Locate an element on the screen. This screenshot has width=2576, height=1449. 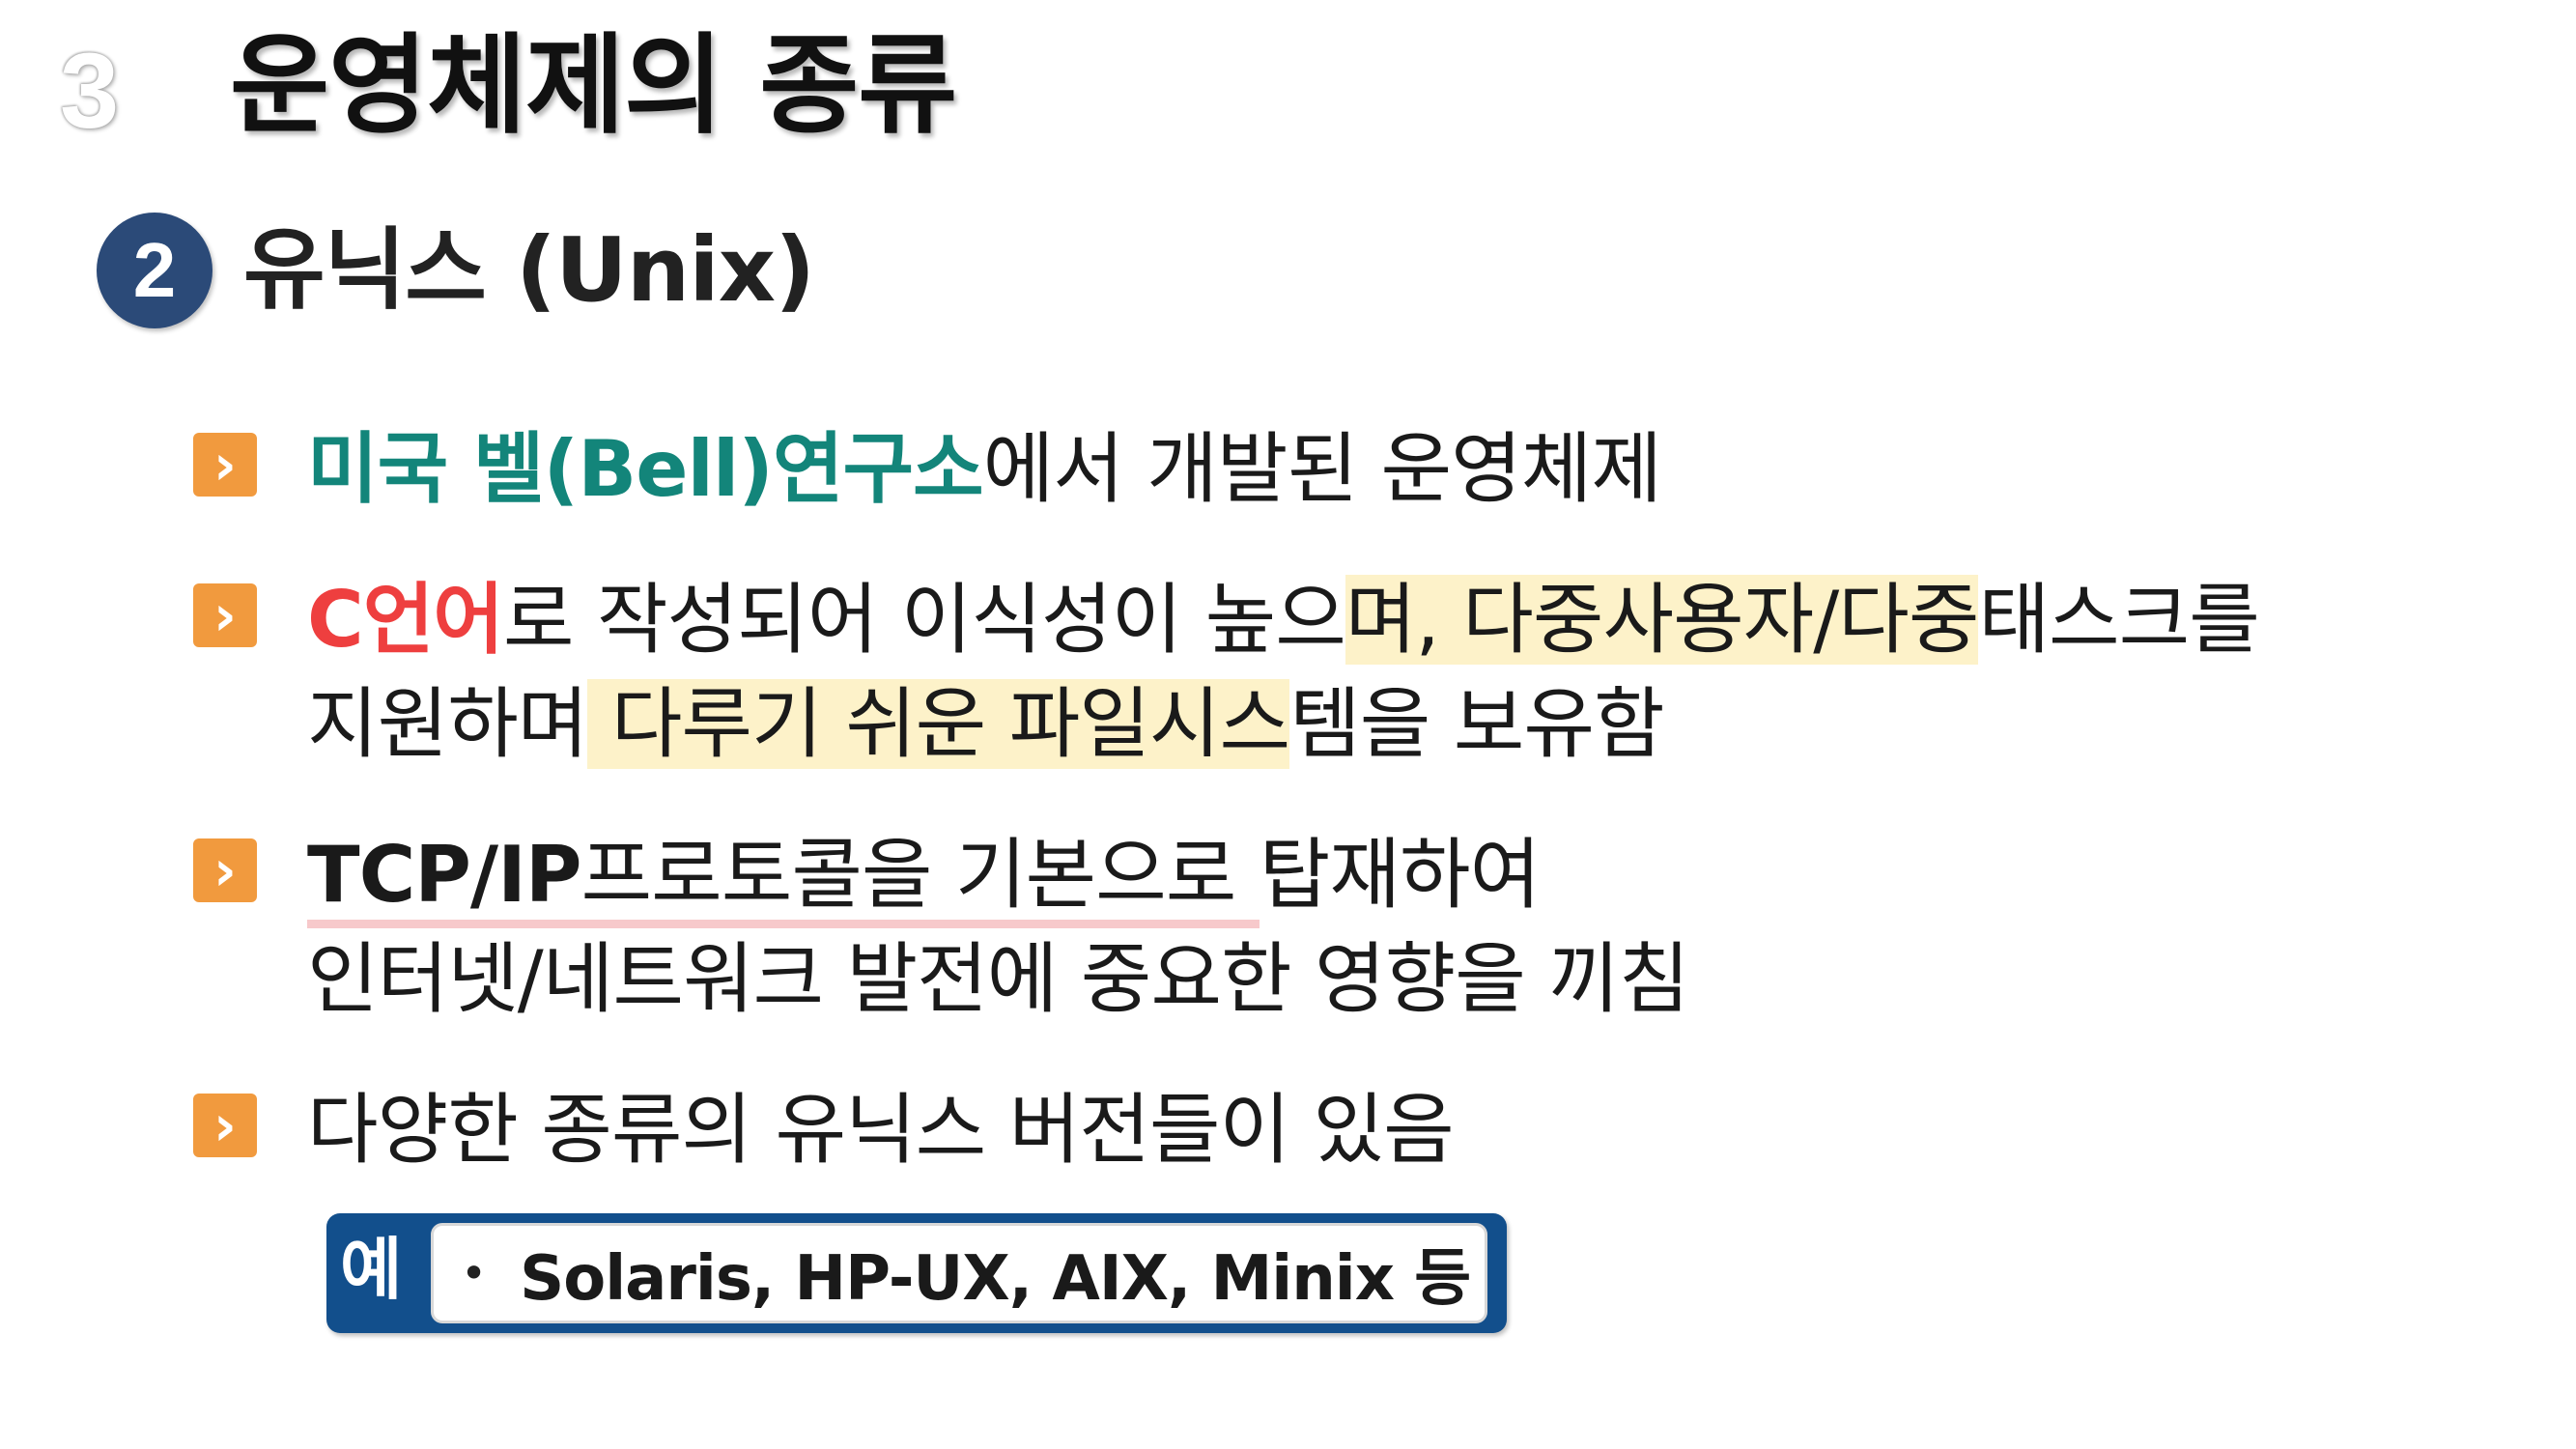
emphasis-text: 미국 벨(Bell)연구소 is located at coordinates (645, 469).